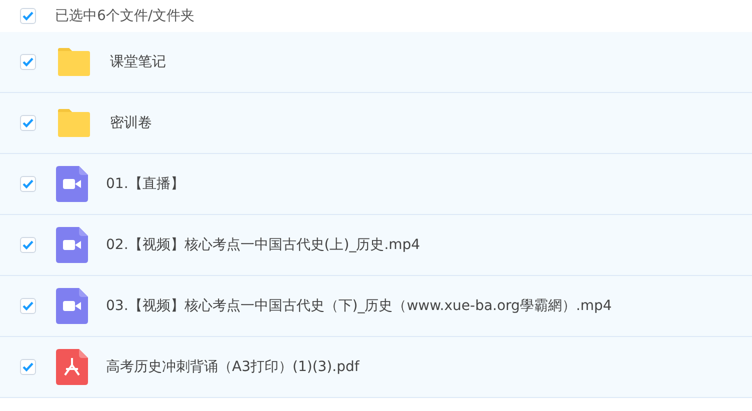  Describe the element at coordinates (263, 245) in the screenshot. I see `file-name: 02.【视频】核心考点一中国古代史(上)_历史.mp4` at that location.